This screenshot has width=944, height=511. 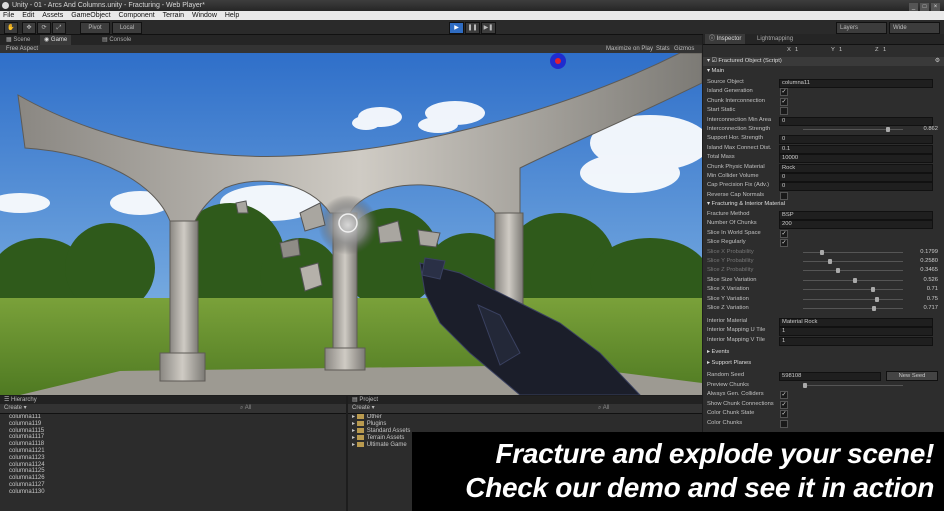 What do you see at coordinates (173, 451) in the screenshot?
I see `hierarchy-item: columna1121` at bounding box center [173, 451].